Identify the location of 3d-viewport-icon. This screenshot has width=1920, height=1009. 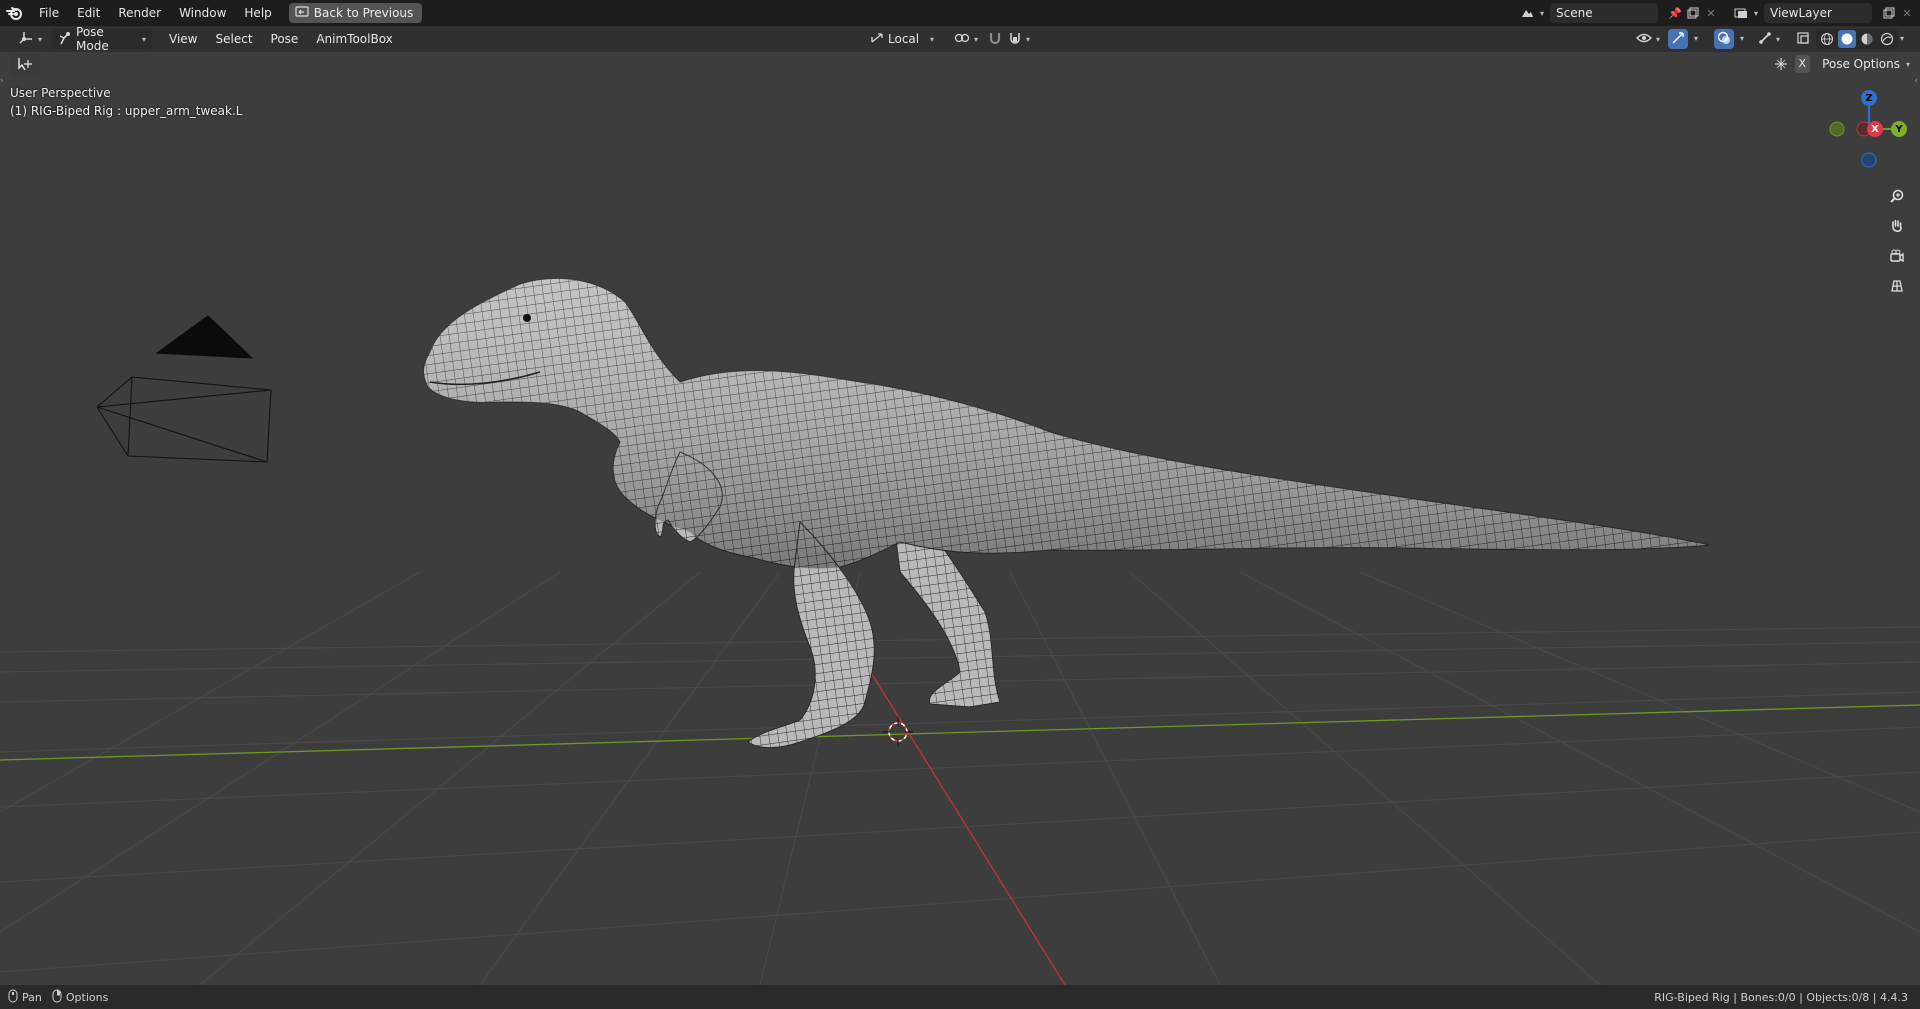
(26, 39).